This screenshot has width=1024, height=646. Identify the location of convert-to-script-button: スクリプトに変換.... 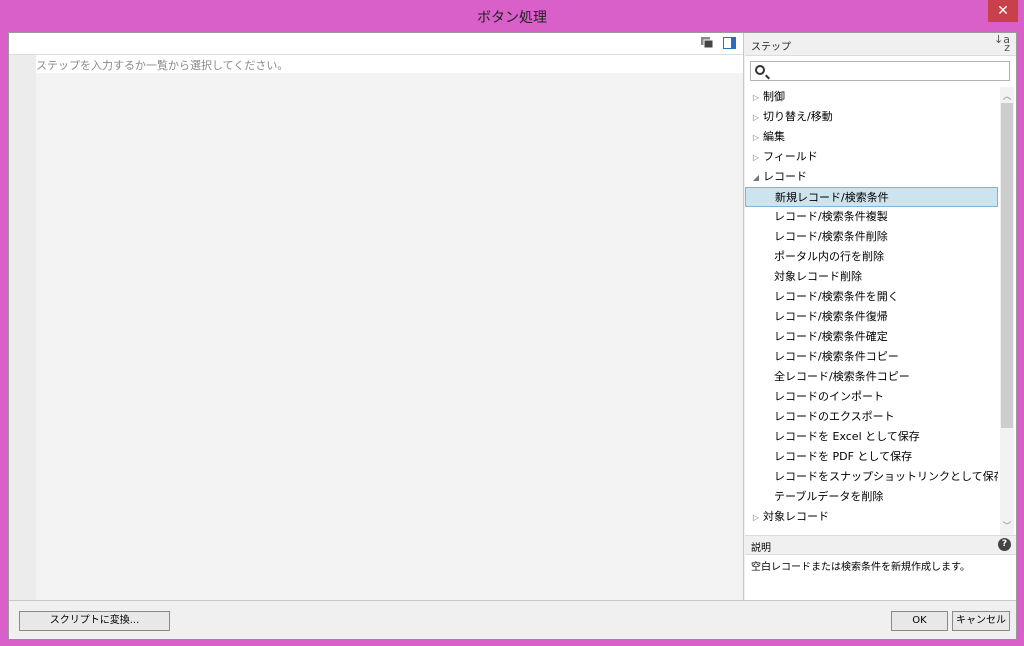
(94, 621).